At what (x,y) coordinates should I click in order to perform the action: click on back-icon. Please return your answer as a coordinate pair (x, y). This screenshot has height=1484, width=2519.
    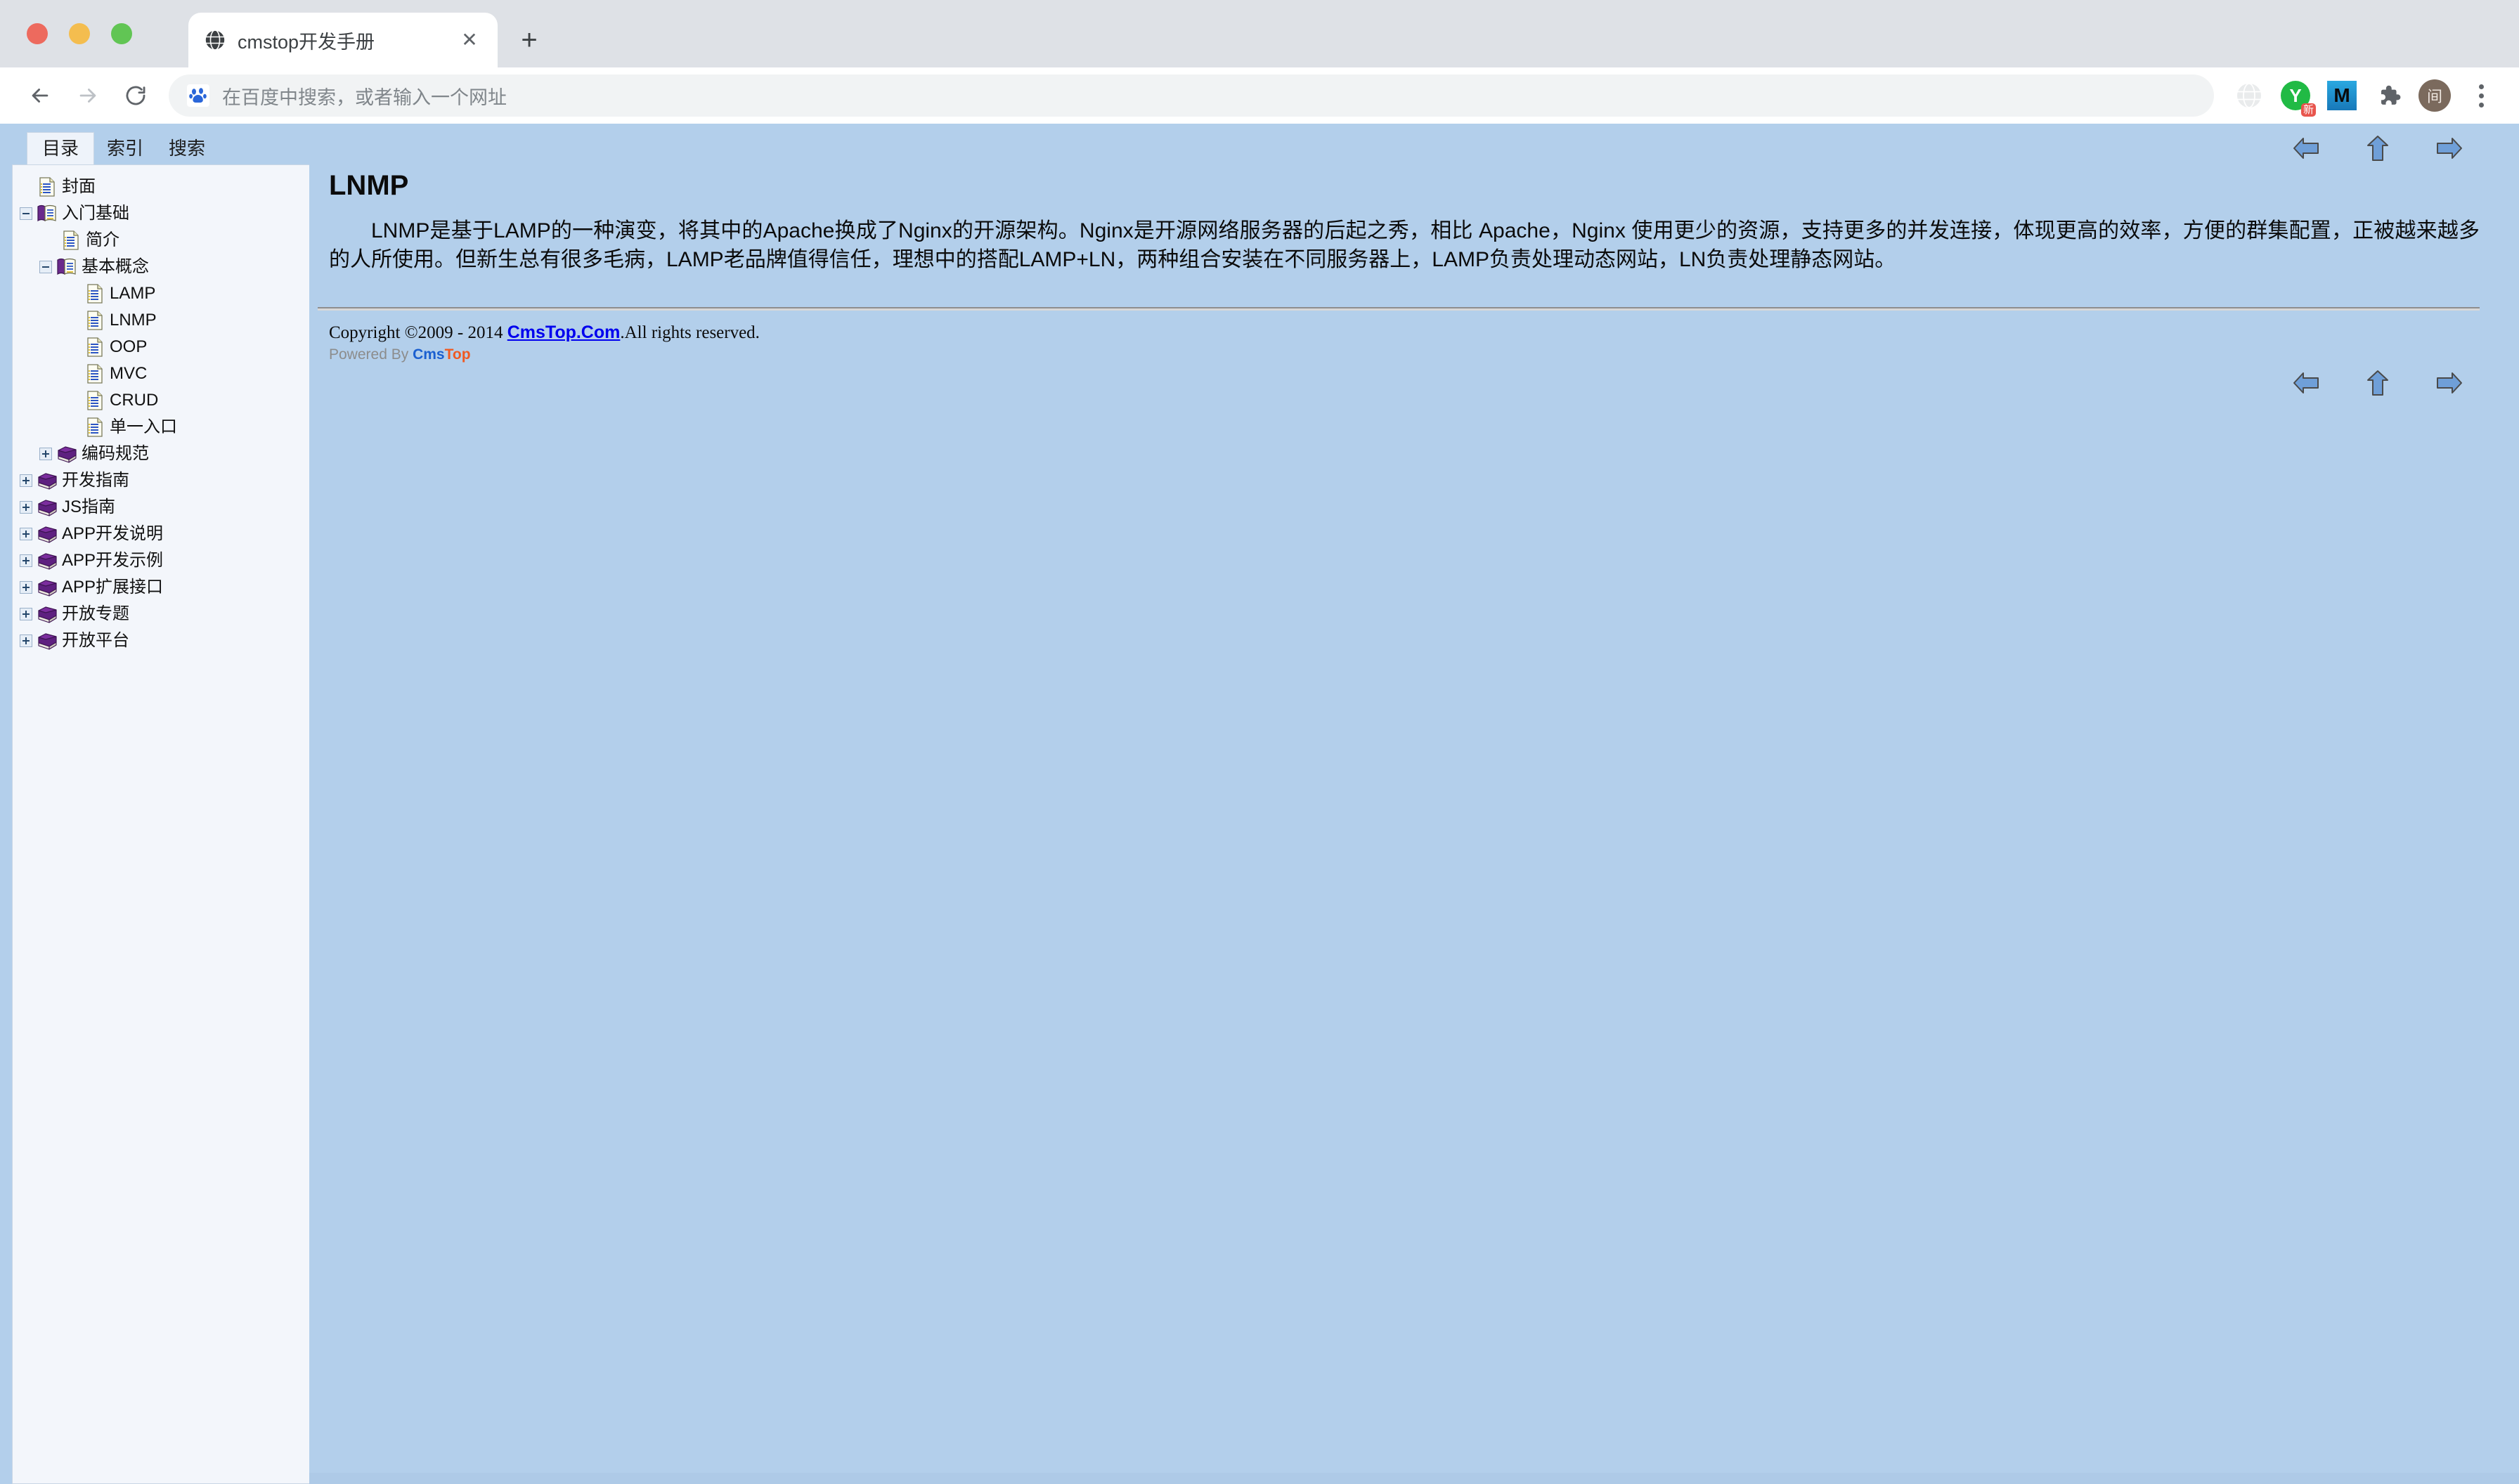
    Looking at the image, I should click on (40, 95).